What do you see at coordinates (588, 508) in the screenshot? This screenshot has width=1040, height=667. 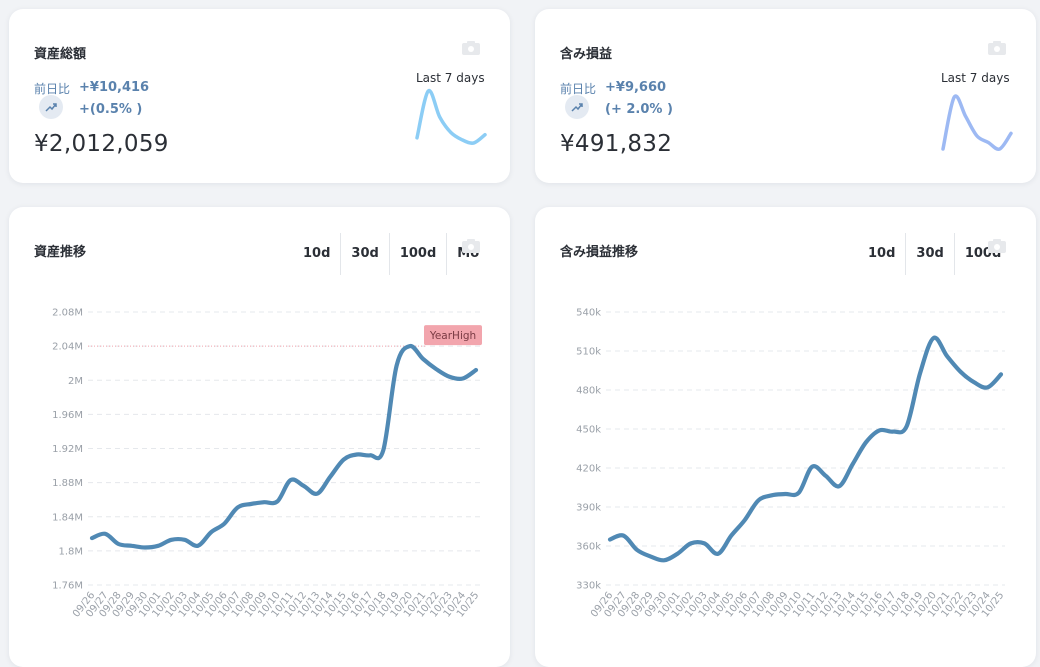 I see `y-tick-label: 390k` at bounding box center [588, 508].